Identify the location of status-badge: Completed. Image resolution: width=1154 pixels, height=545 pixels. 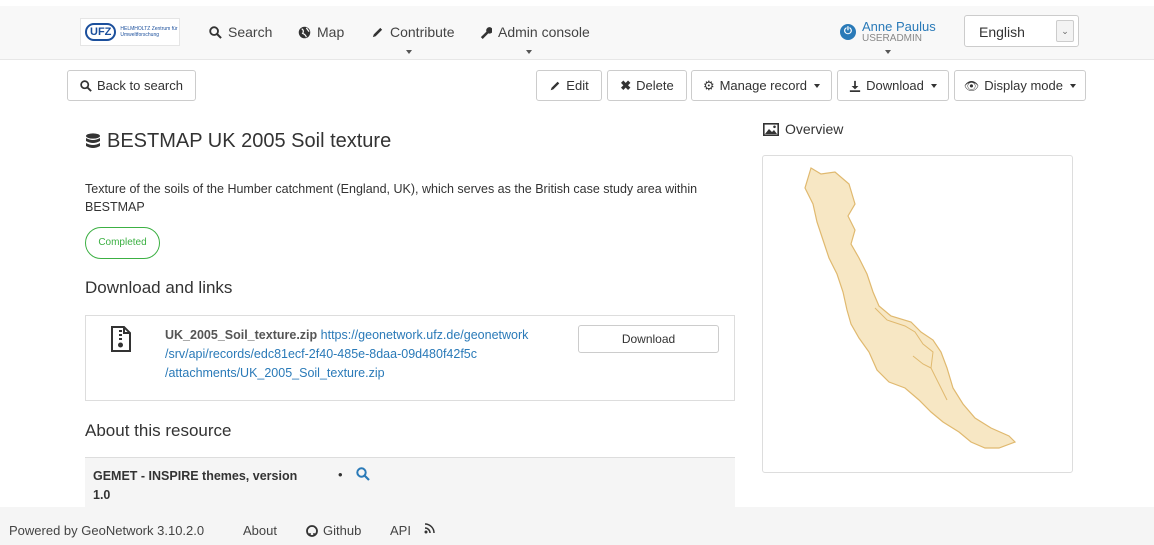
(122, 243).